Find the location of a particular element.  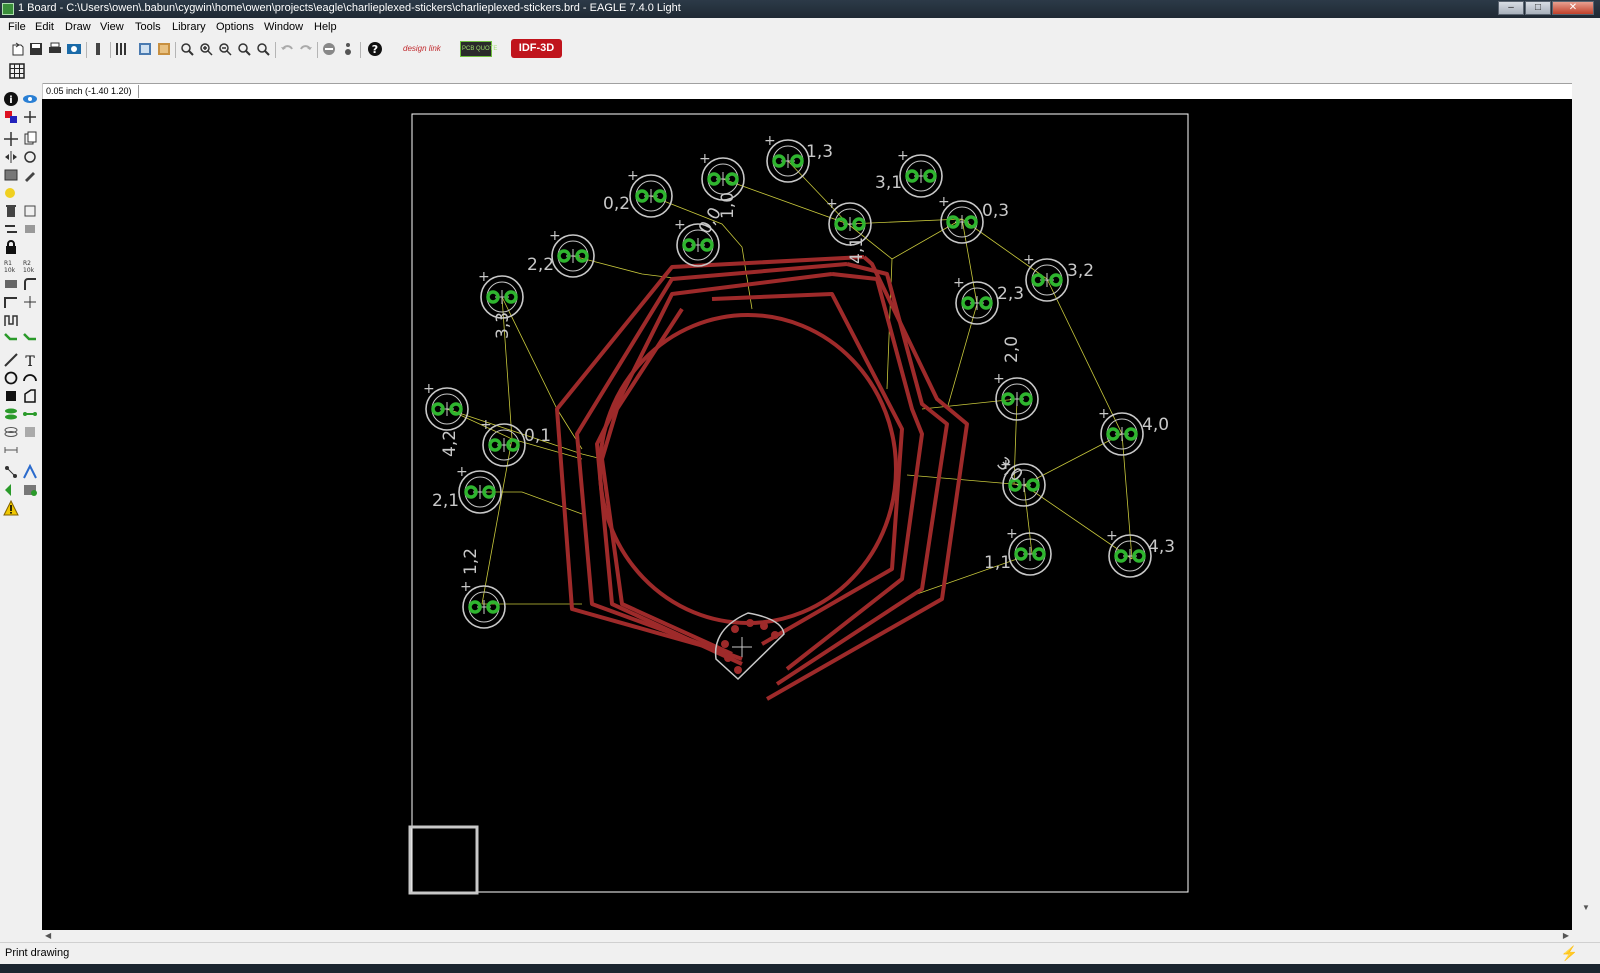

erc-tool-icon is located at coordinates (11, 490).